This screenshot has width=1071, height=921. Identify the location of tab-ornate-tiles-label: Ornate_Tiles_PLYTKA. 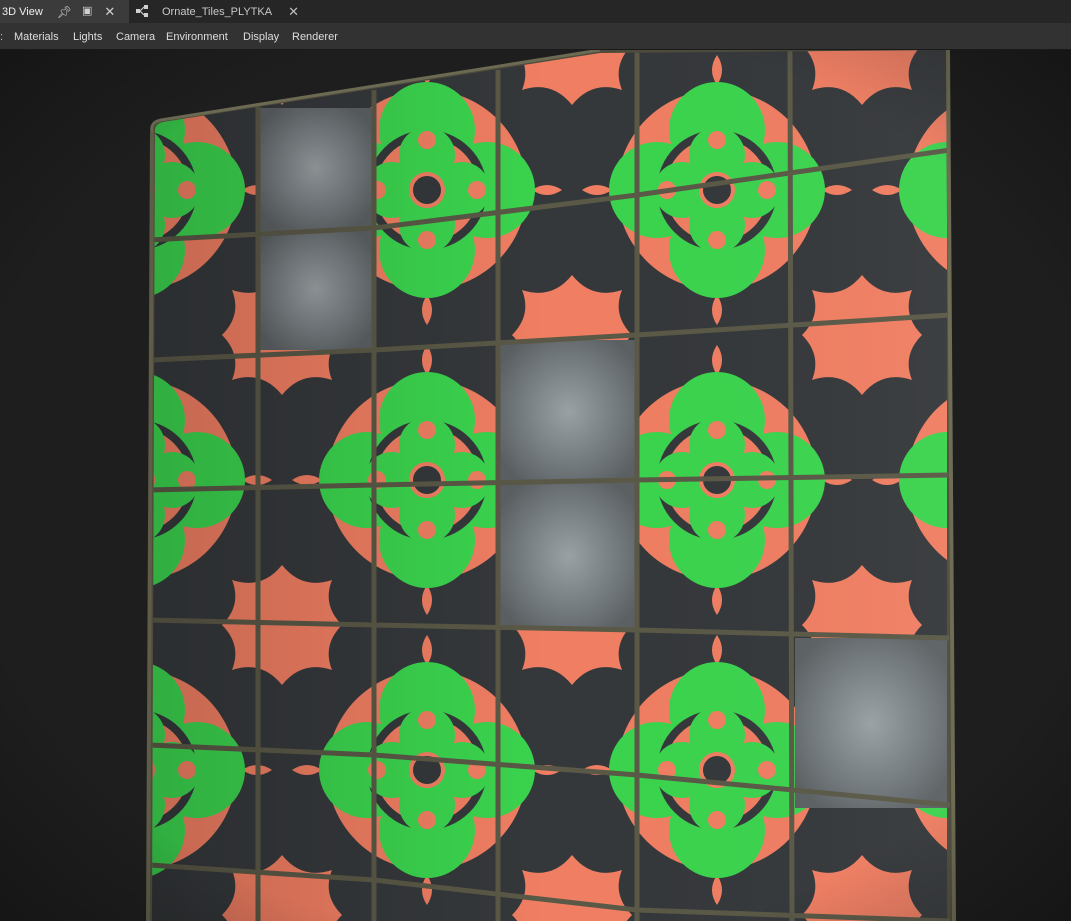
(217, 11).